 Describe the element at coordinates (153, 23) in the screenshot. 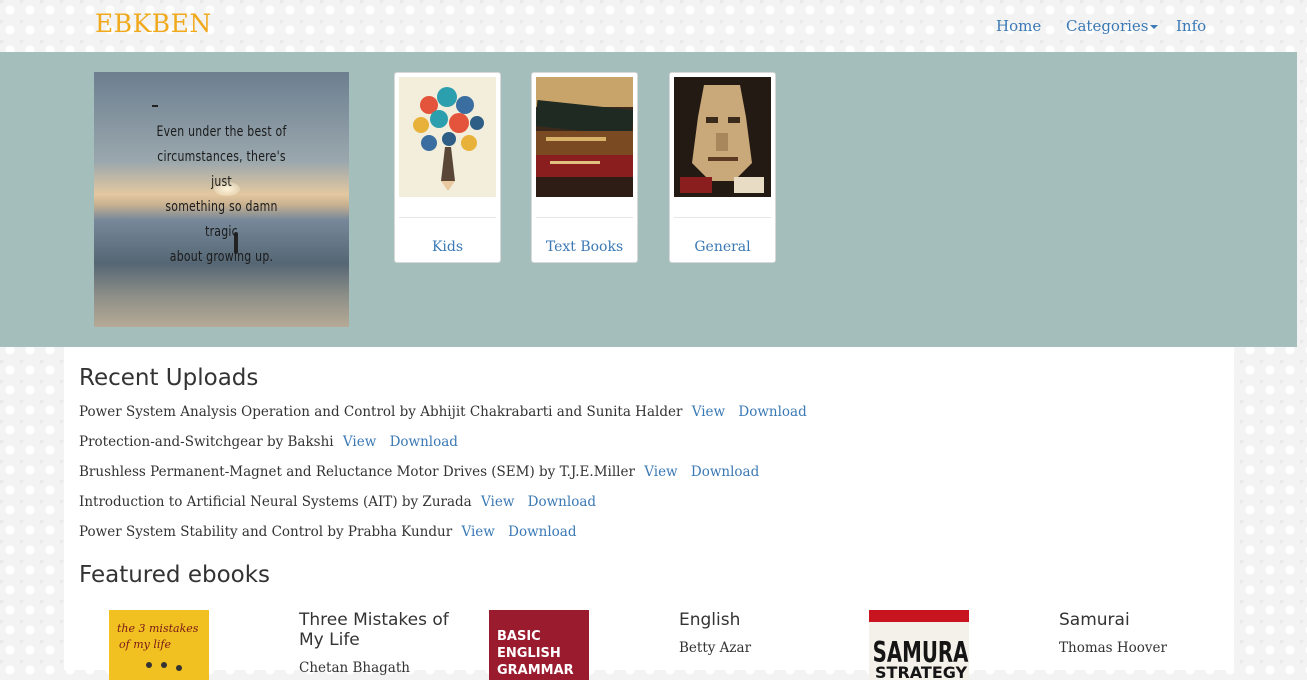

I see `brand-logo: EBKBEN` at that location.